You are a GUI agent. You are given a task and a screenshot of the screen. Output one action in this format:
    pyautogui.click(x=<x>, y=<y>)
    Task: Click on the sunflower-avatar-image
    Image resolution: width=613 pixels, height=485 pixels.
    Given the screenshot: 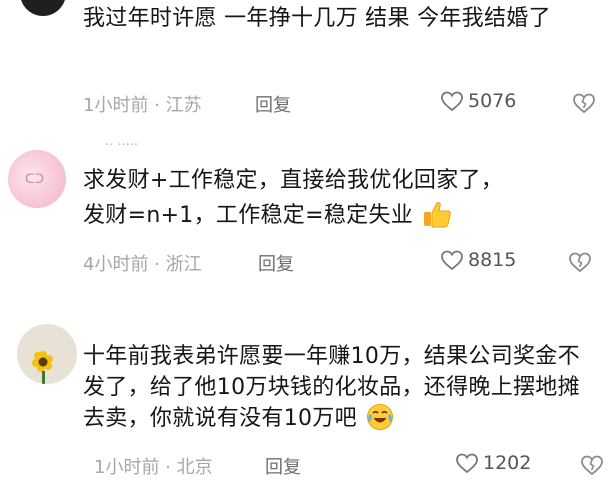 What is the action you would take?
    pyautogui.click(x=47, y=354)
    